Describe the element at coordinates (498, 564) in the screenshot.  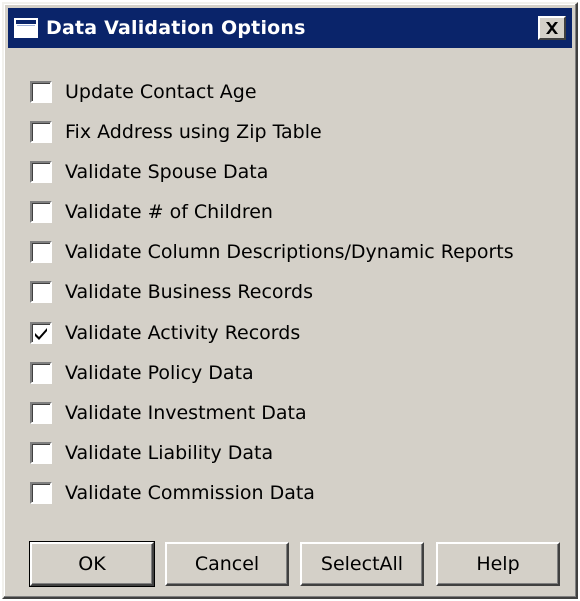
I see `help-button: Help` at that location.